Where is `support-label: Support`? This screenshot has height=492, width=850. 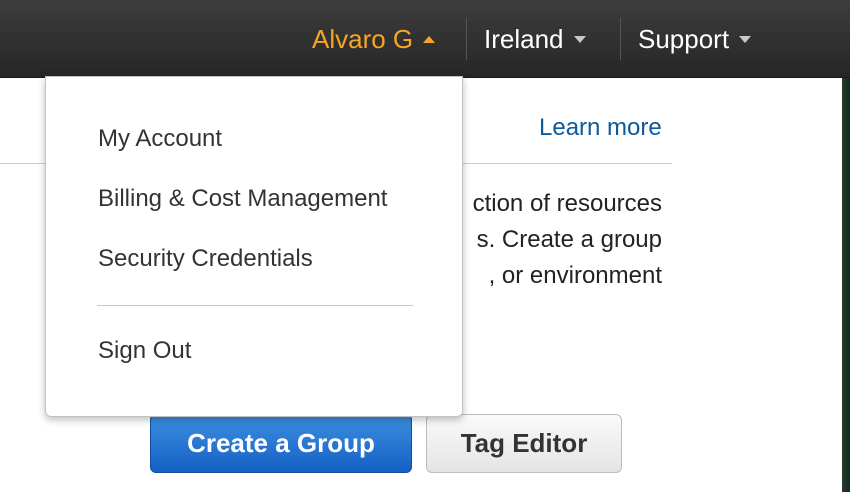 support-label: Support is located at coordinates (684, 38).